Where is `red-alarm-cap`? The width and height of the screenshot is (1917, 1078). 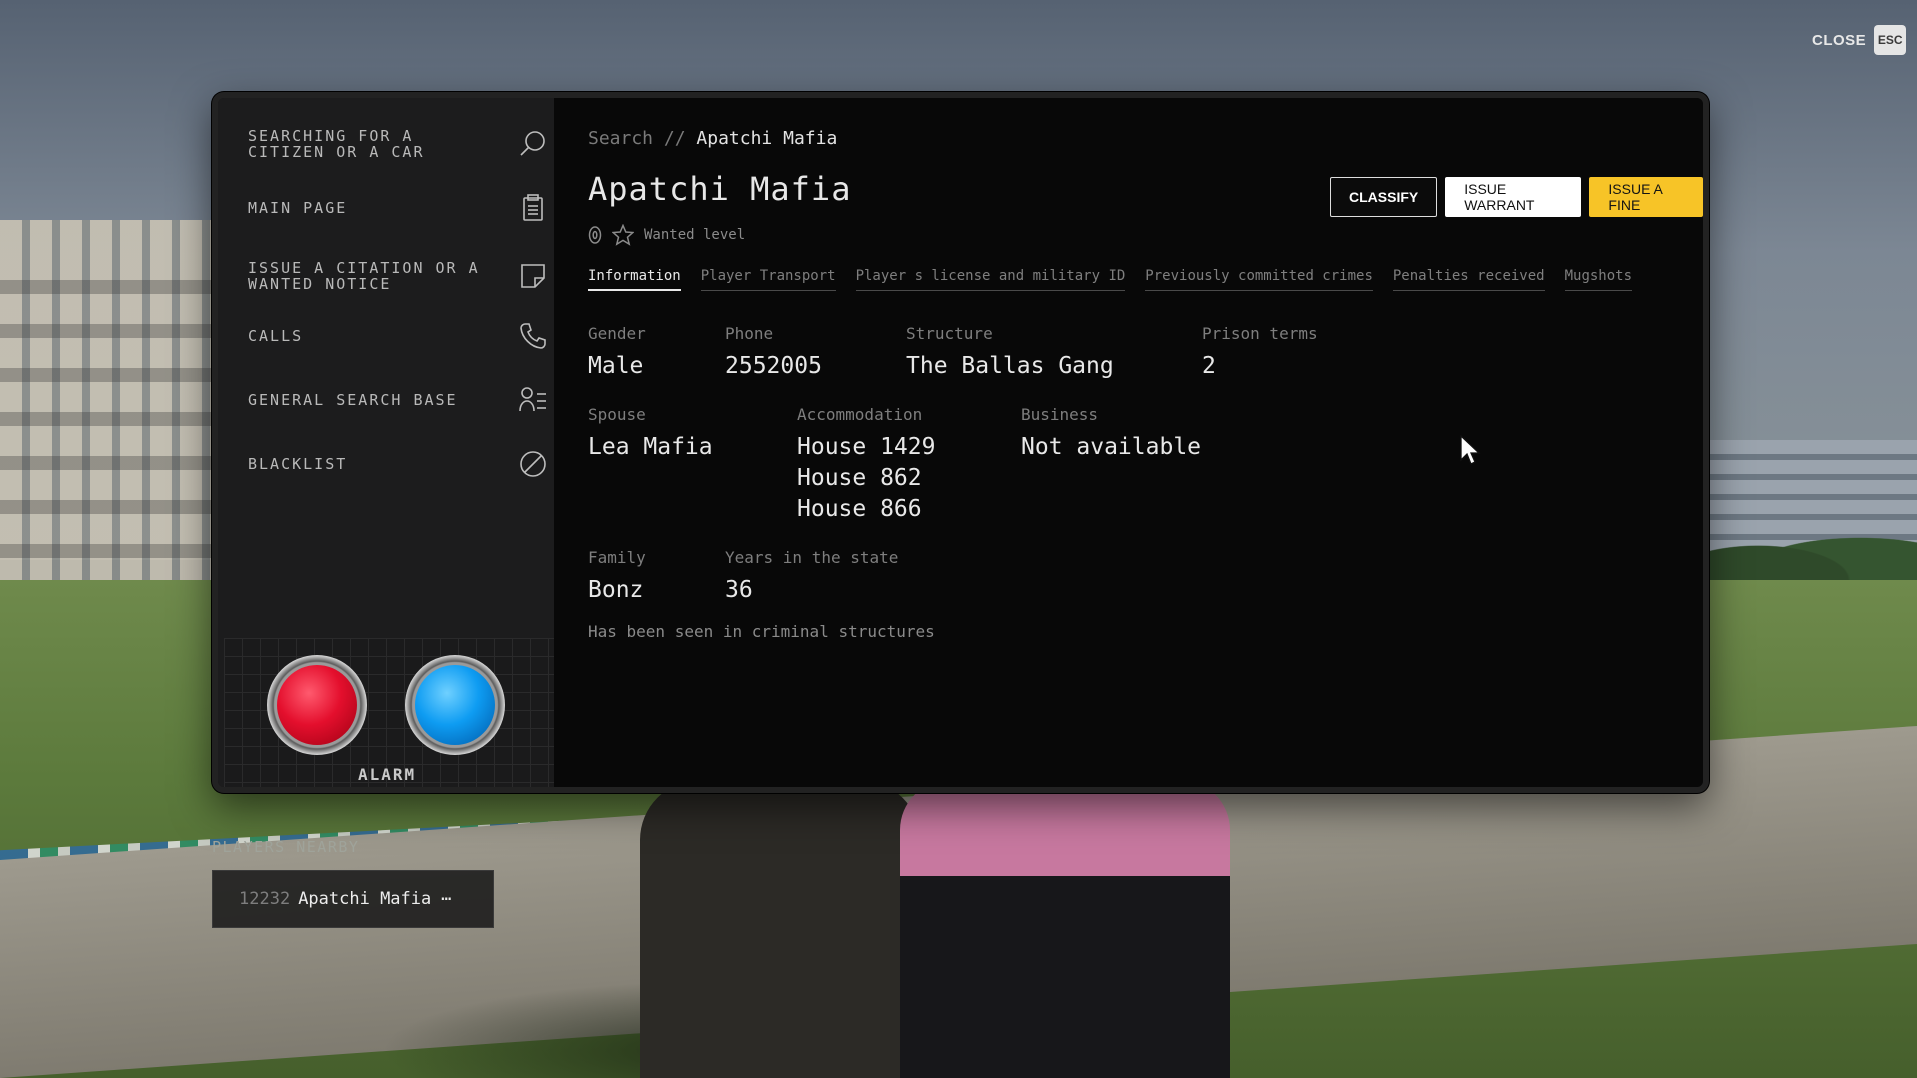 red-alarm-cap is located at coordinates (317, 705).